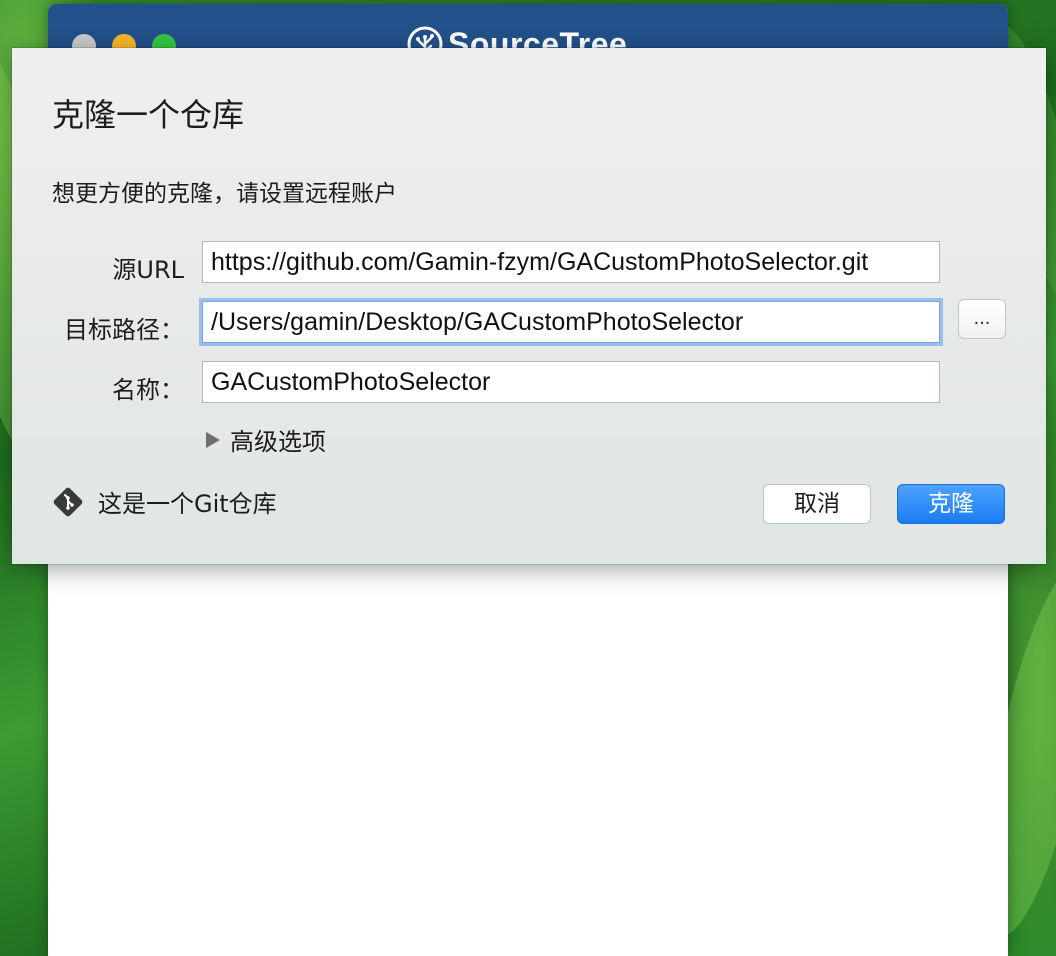  What do you see at coordinates (148, 115) in the screenshot?
I see `dialog-title: 克隆一个仓库` at bounding box center [148, 115].